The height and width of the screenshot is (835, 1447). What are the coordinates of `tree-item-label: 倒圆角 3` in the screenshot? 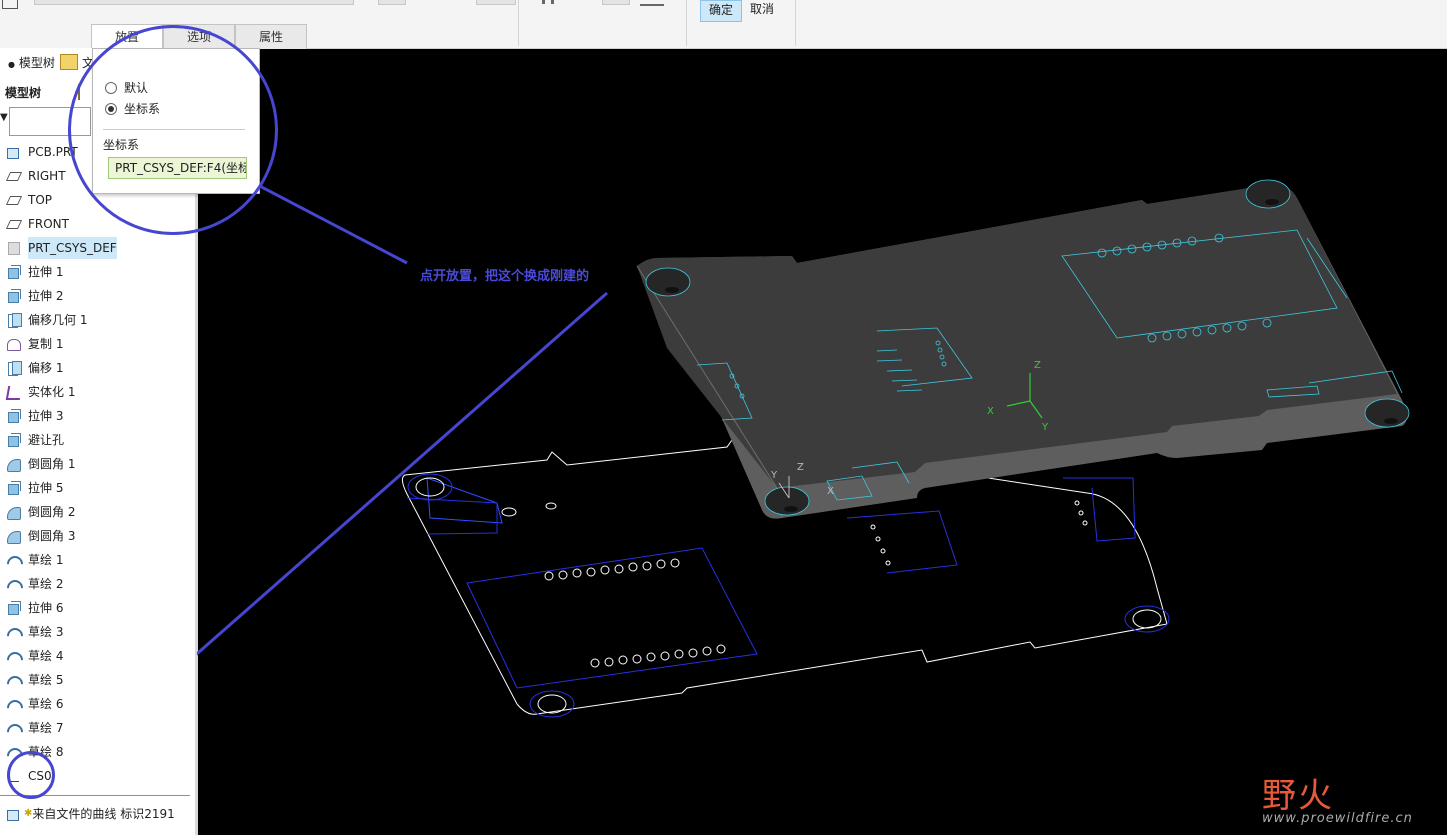 It's located at (52, 536).